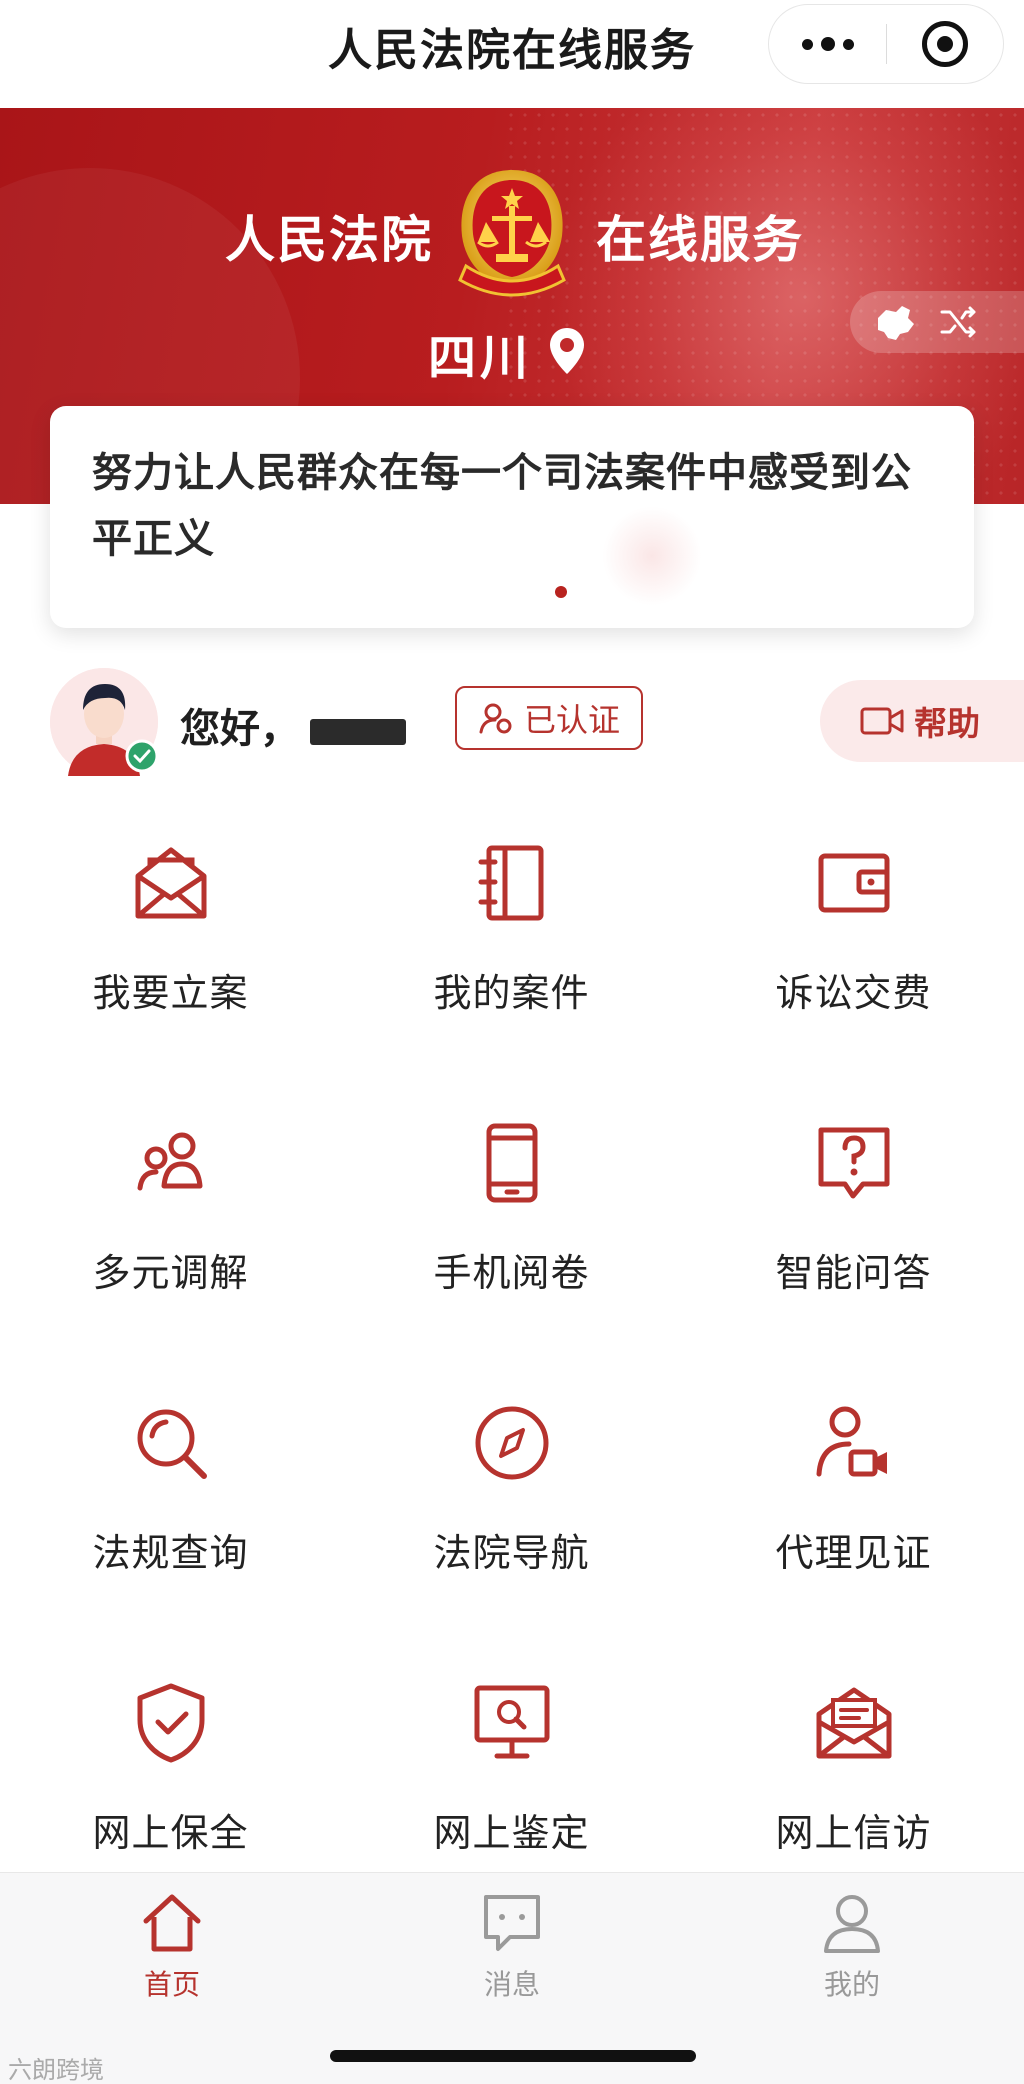 The width and height of the screenshot is (1024, 2084). I want to click on service-label: 我的案件, so click(511, 993).